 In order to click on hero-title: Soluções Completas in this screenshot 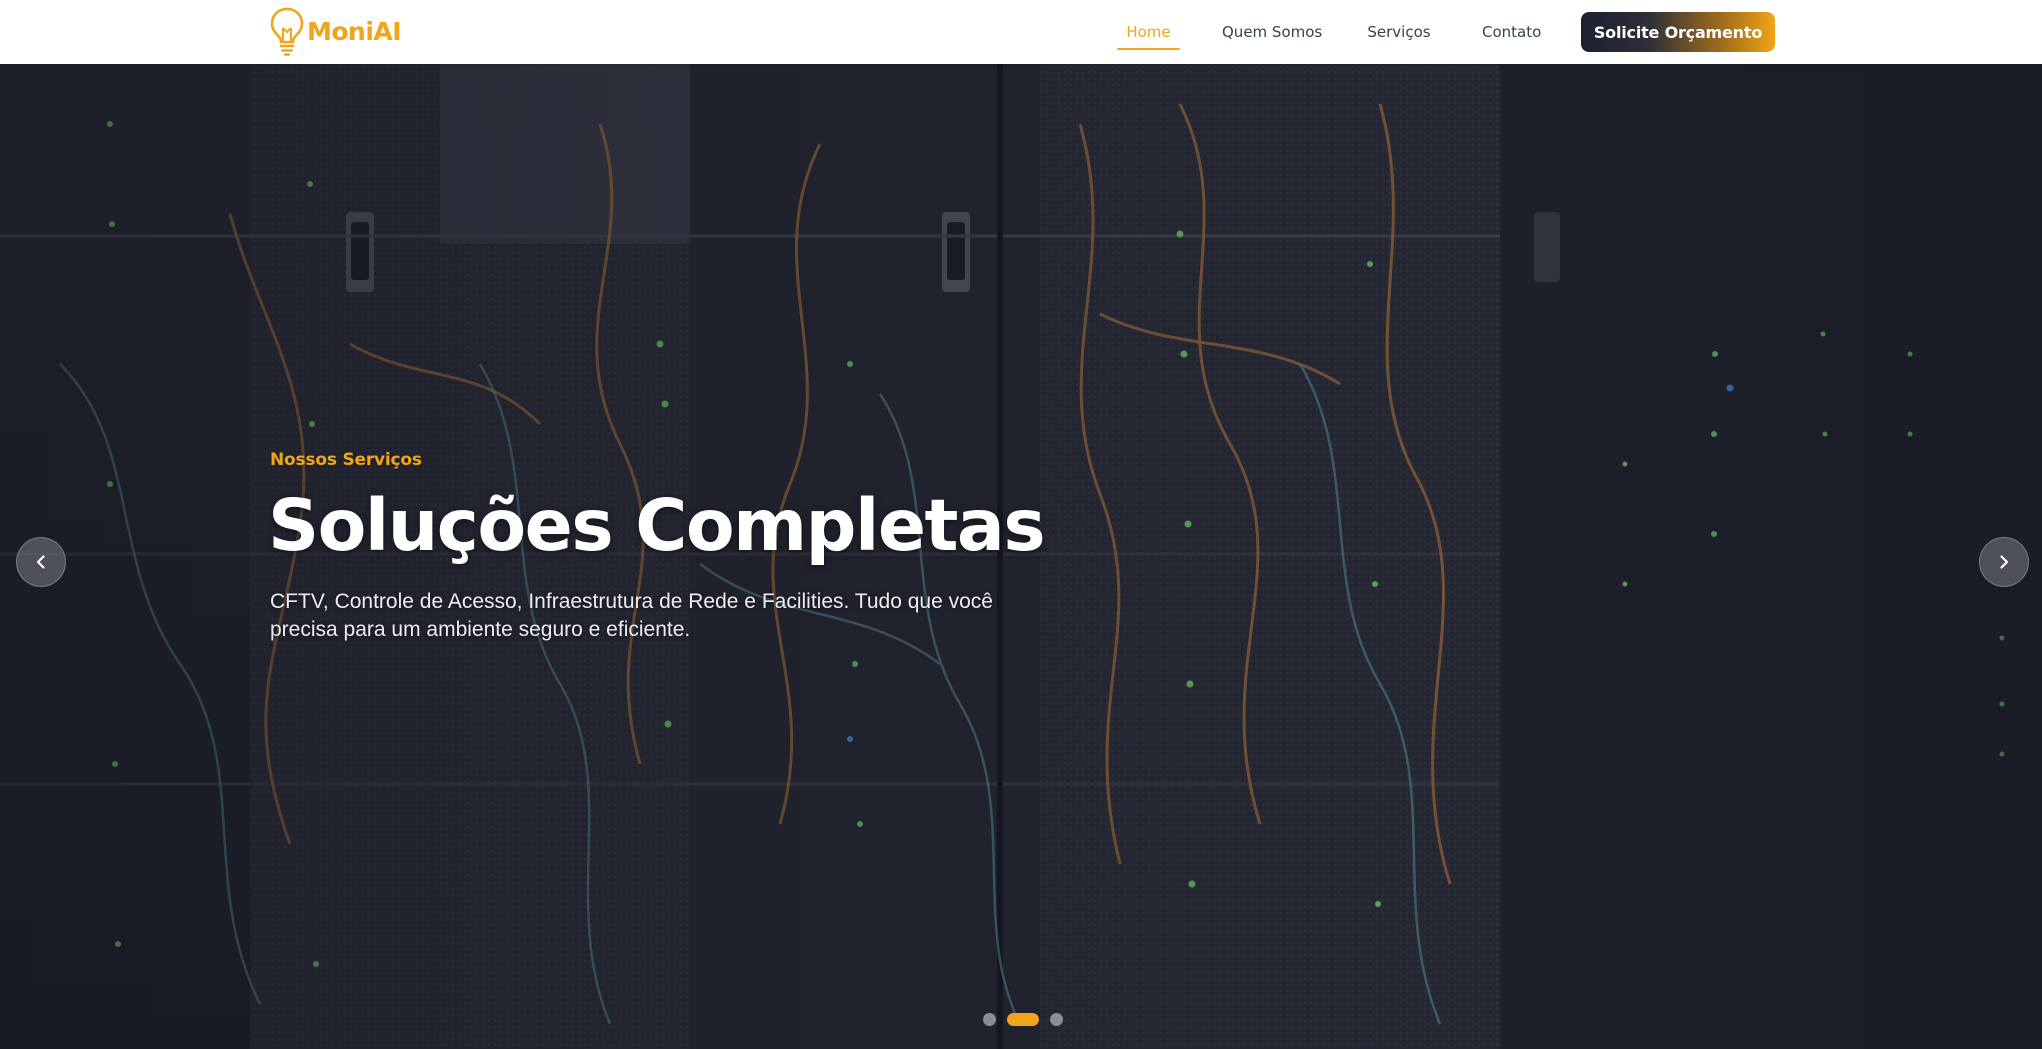, I will do `click(657, 525)`.